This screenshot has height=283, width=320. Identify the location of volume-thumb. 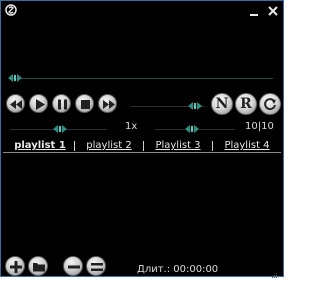
(195, 106).